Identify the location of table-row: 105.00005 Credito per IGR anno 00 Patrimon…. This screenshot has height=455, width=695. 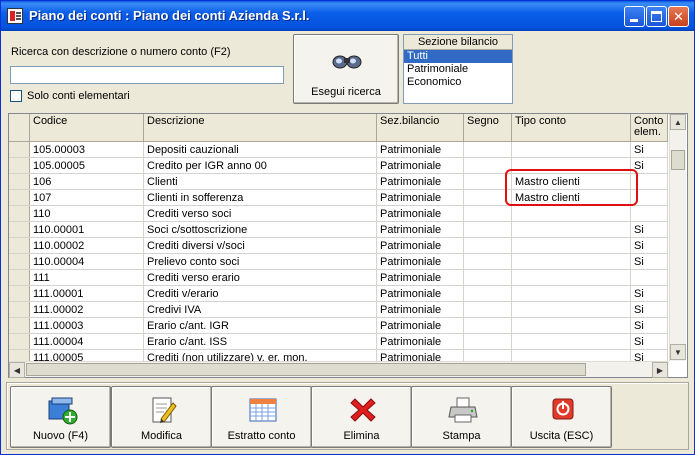
(338, 166).